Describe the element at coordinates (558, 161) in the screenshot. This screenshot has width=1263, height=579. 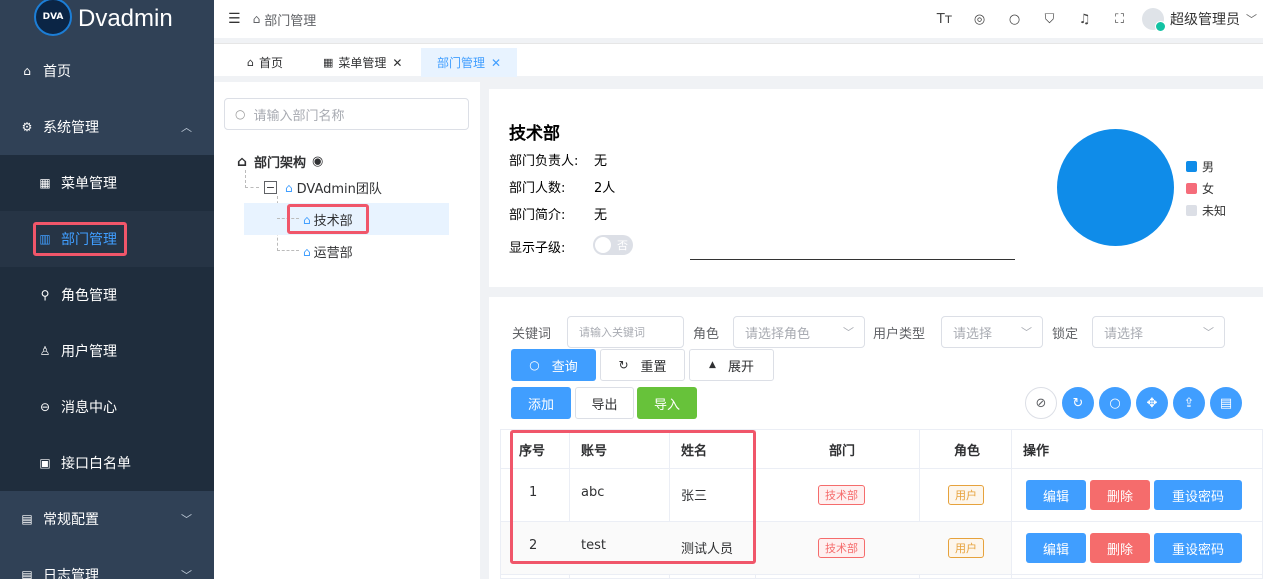
I see `dept-info-row: 部门负责人: 无` at that location.